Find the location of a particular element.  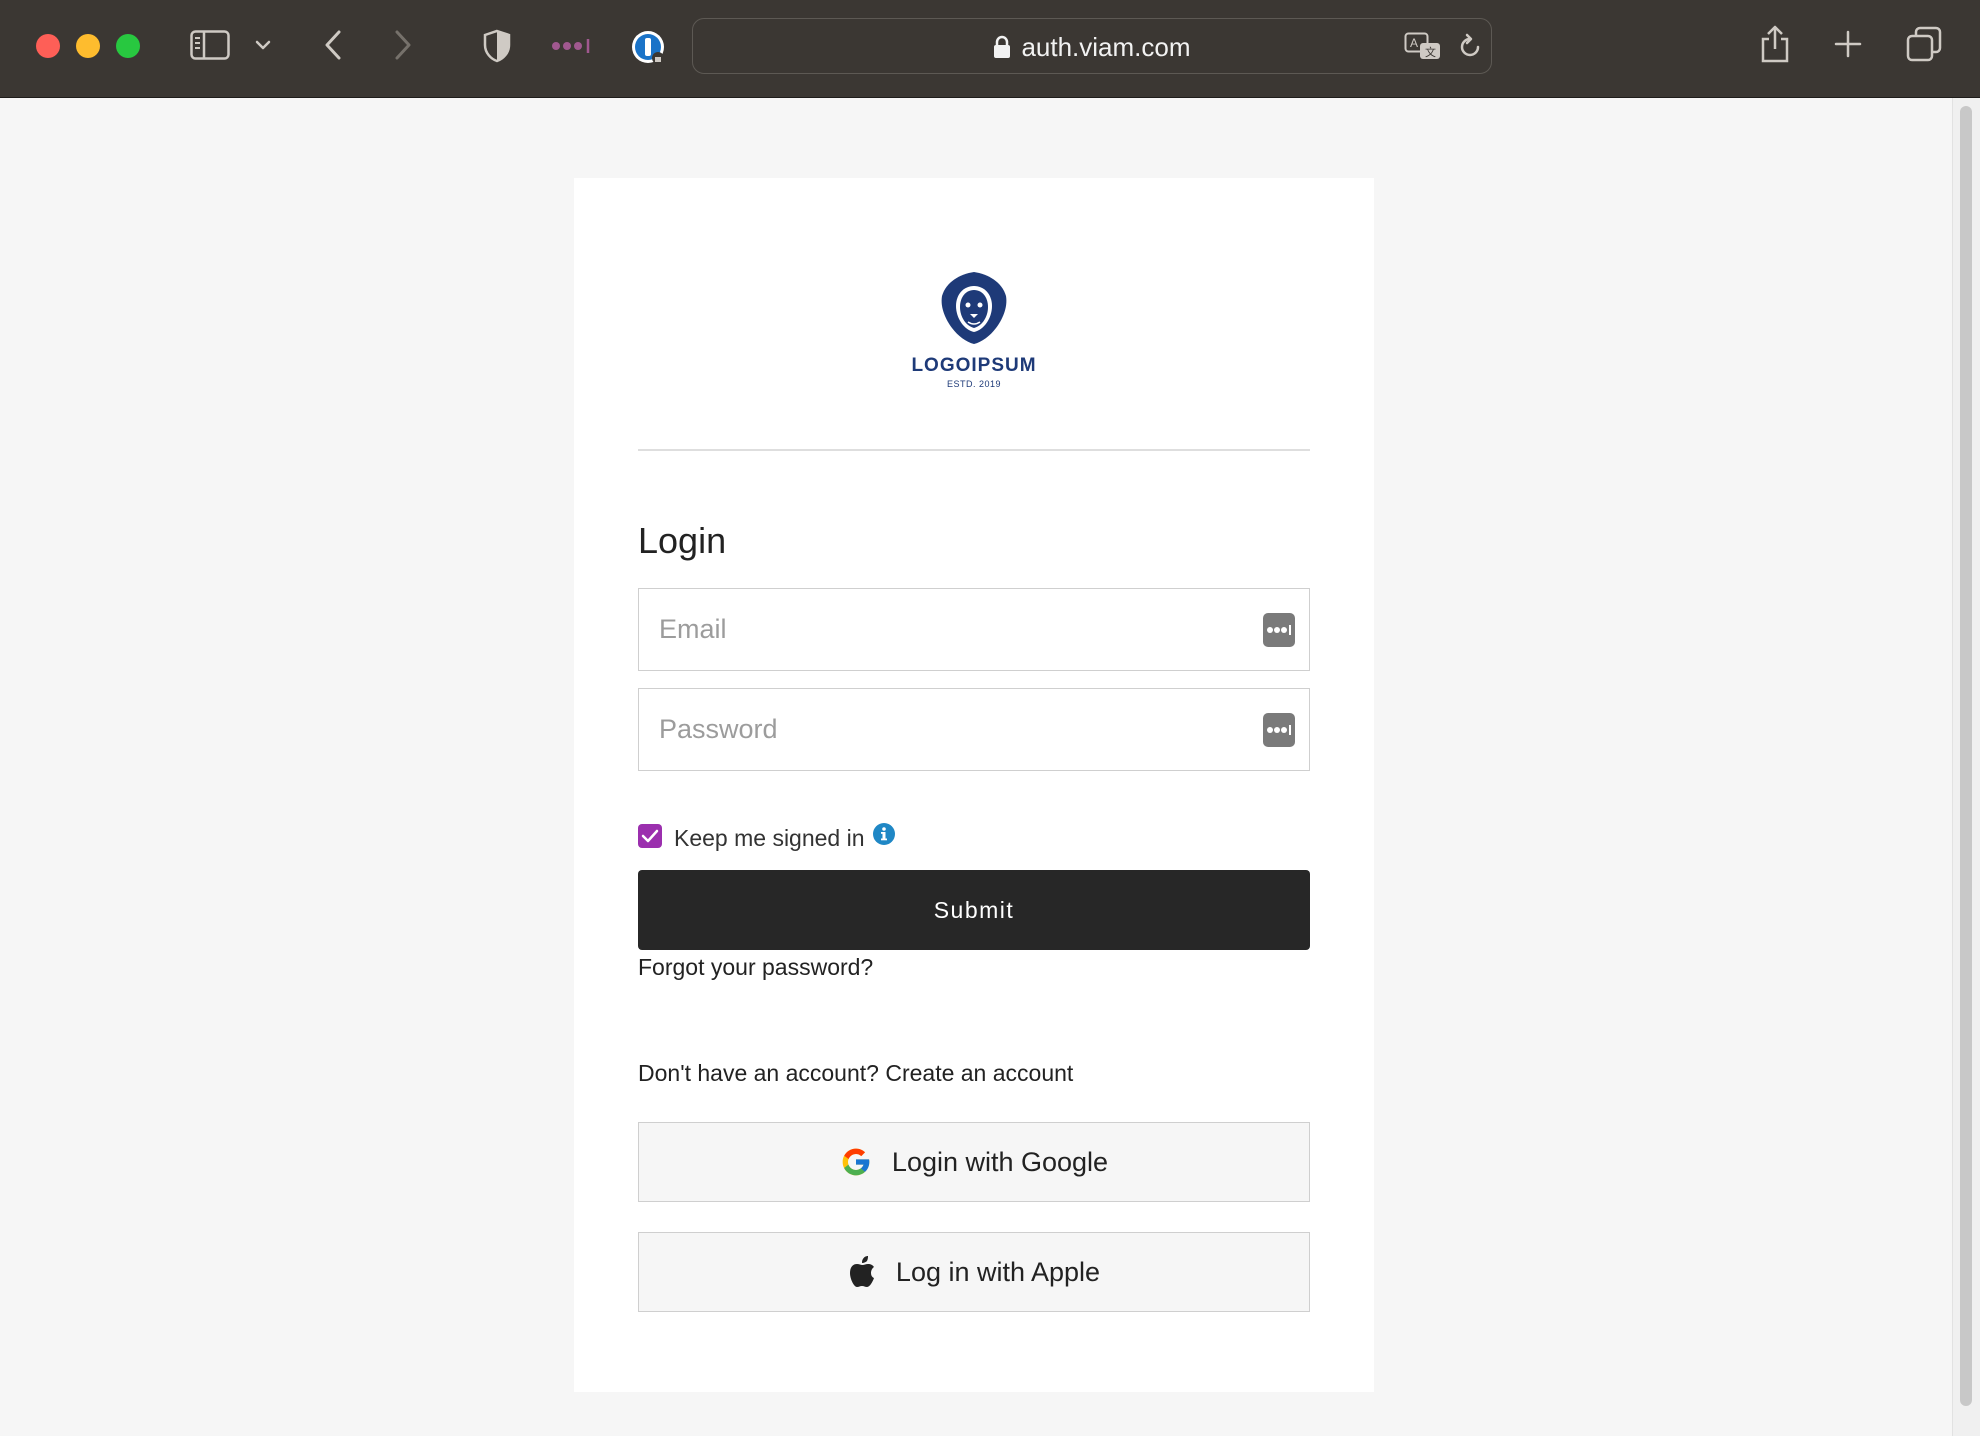

svg-text: 文 is located at coordinates (1430, 52).